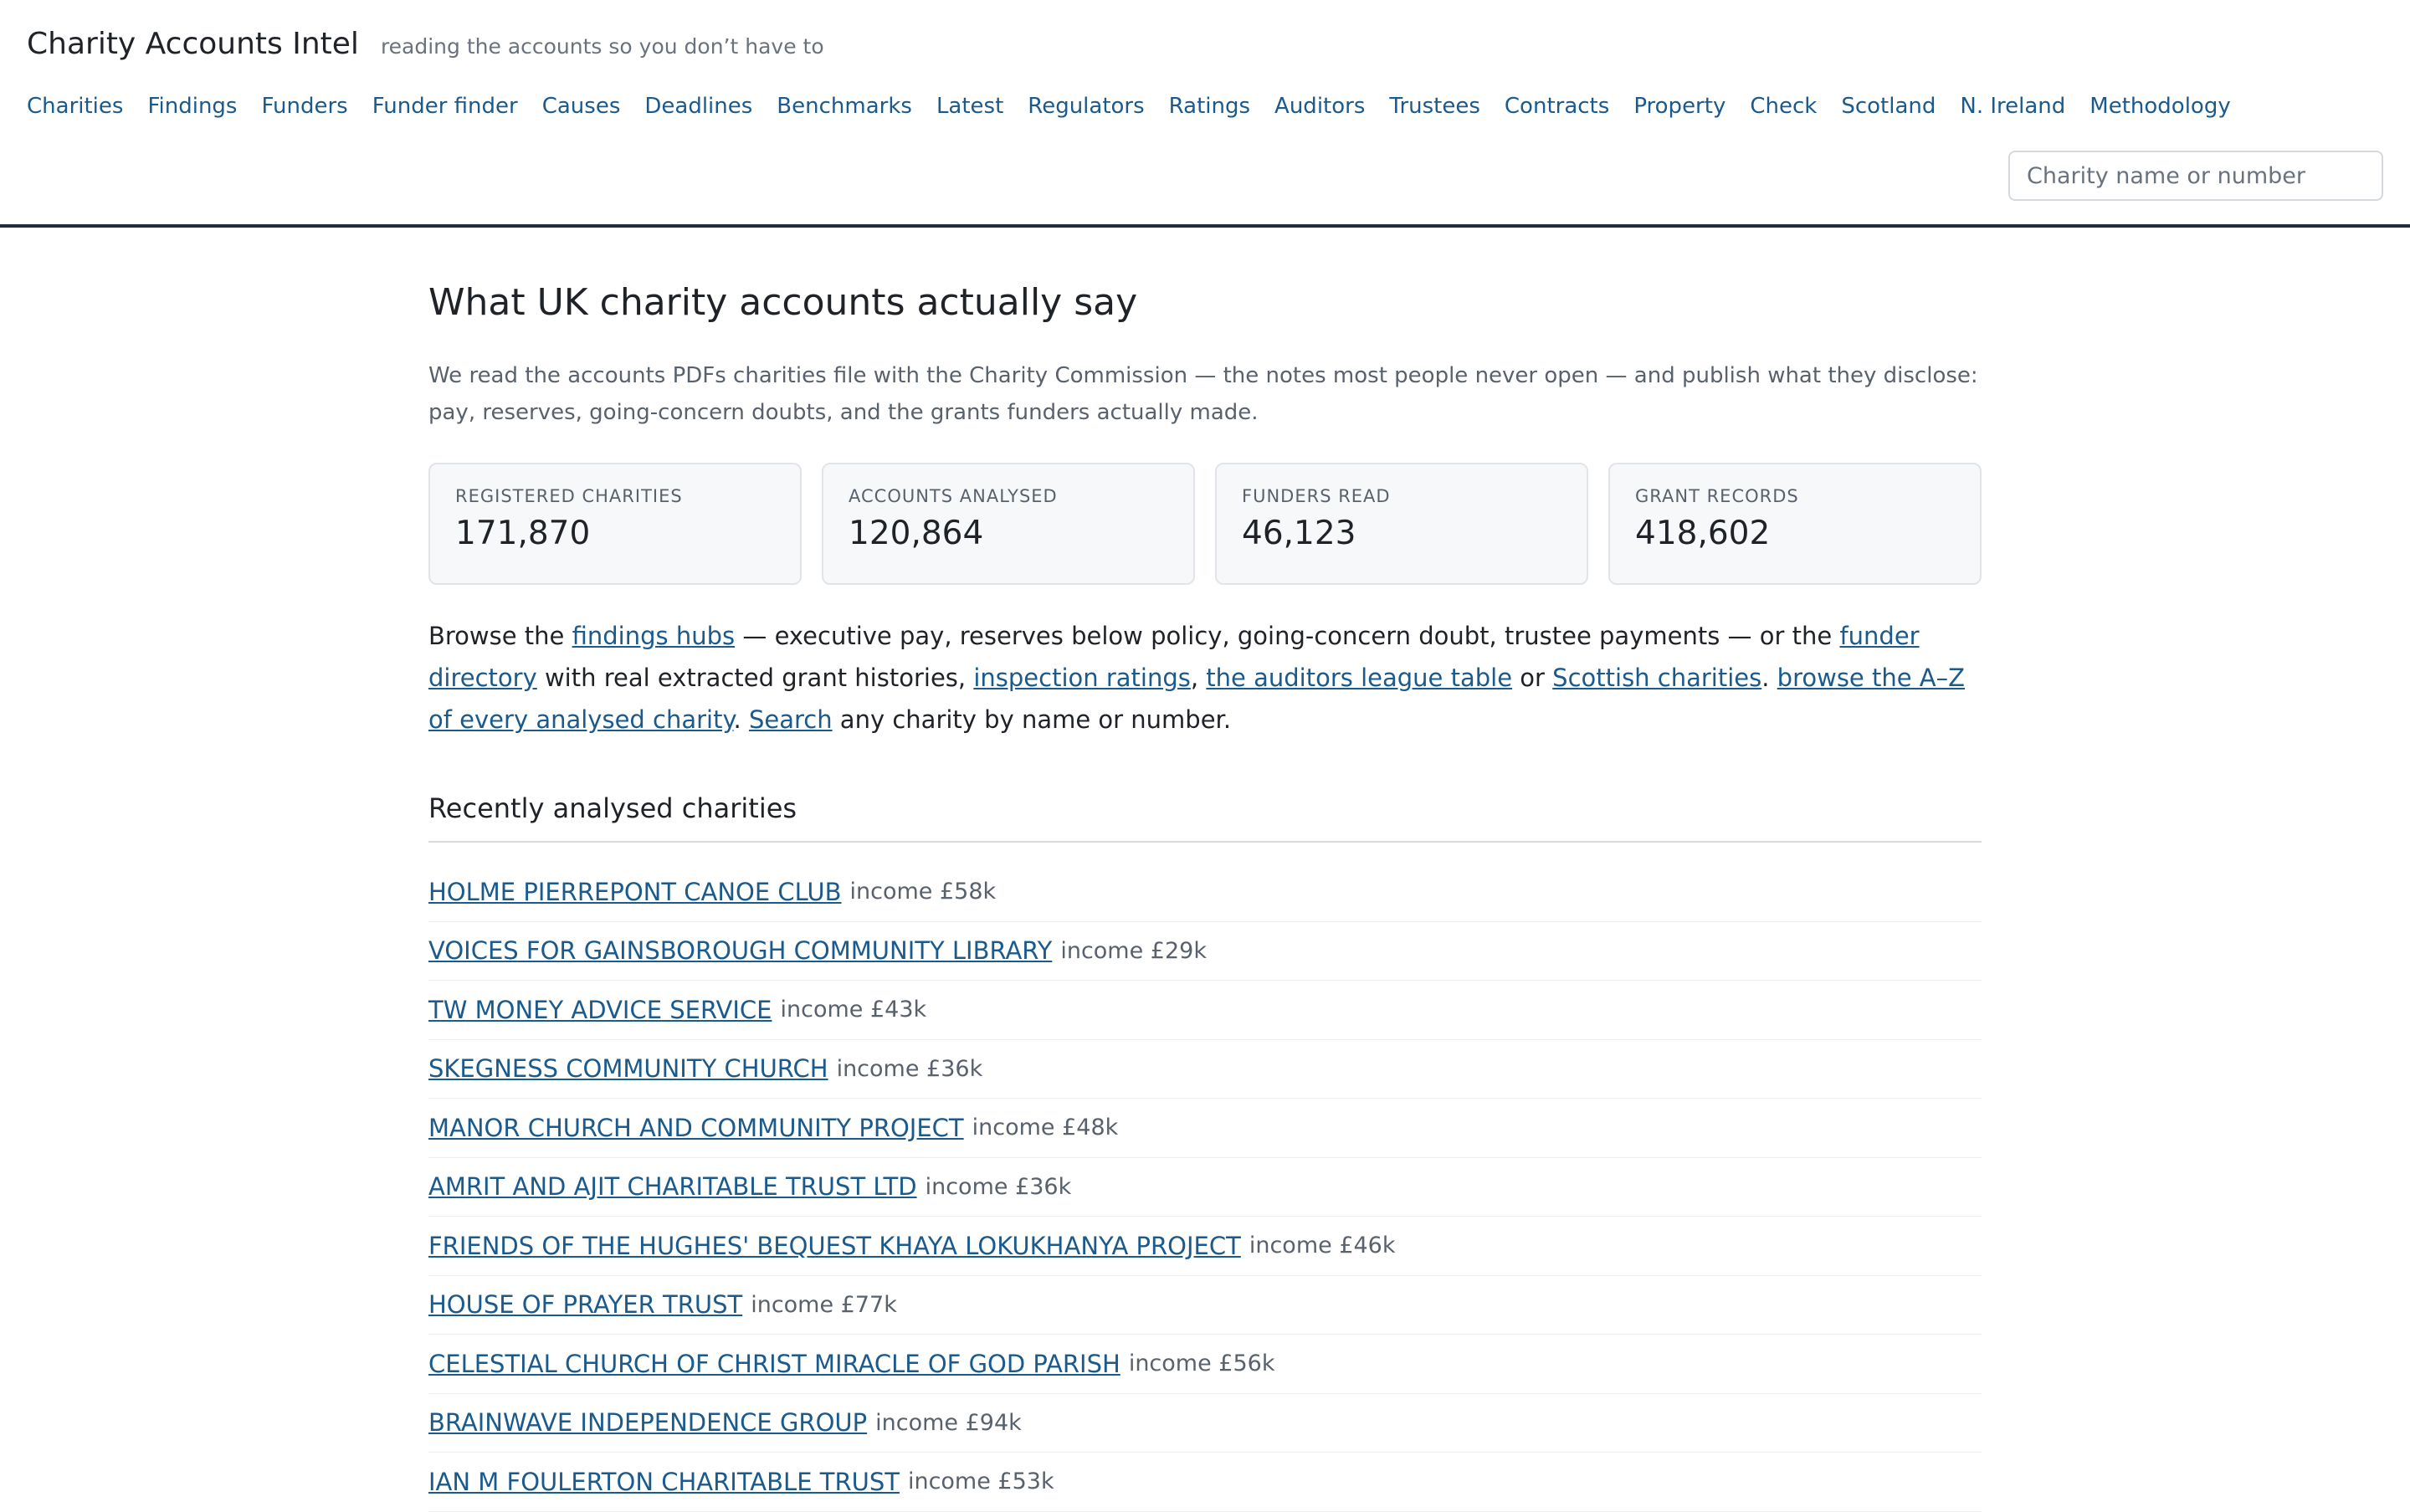 Image resolution: width=2410 pixels, height=1512 pixels. I want to click on charity-link: AMRIT AND AJIT CHARITABLE TRUST LTD, so click(672, 1186).